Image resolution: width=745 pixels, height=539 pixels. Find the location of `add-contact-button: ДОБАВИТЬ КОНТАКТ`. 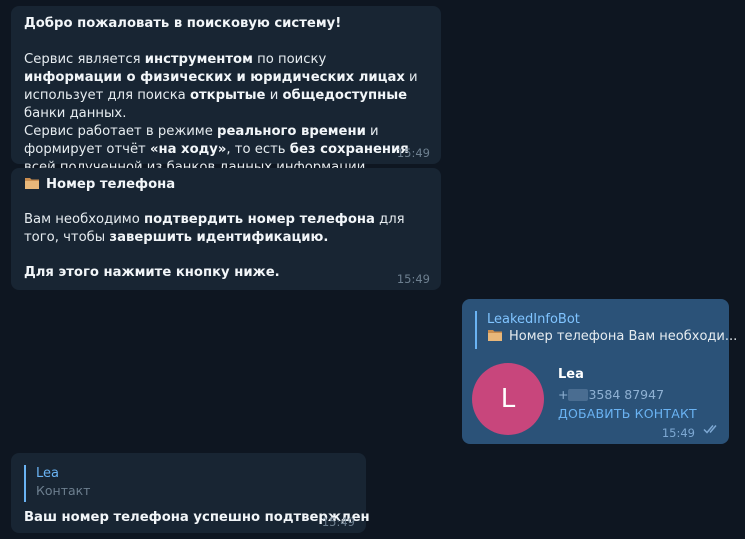

add-contact-button: ДОБАВИТЬ КОНТАКТ is located at coordinates (627, 413).